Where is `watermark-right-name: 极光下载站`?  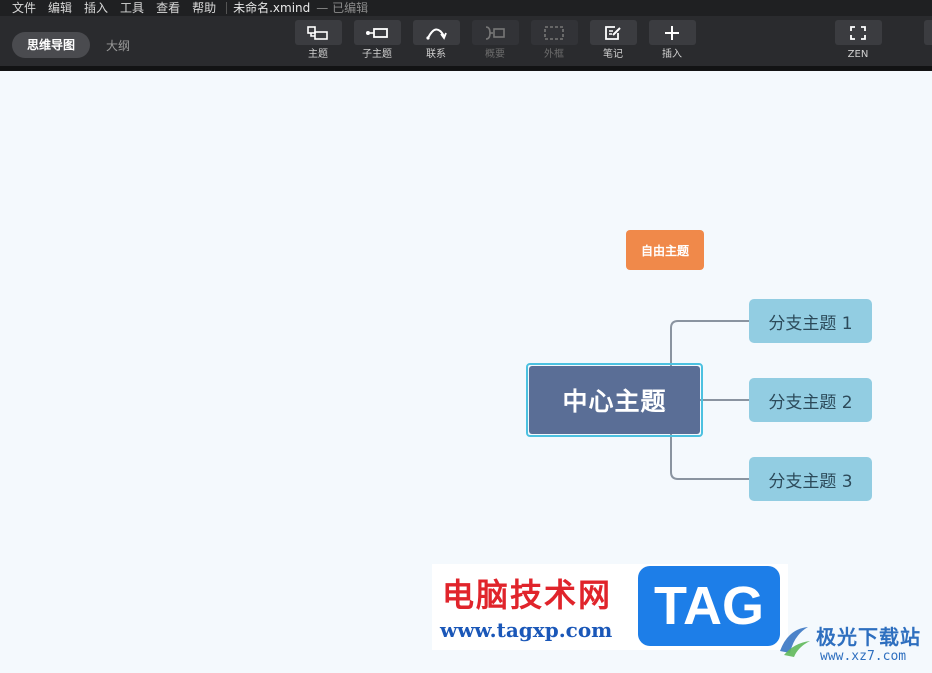
watermark-right-name: 极光下载站 is located at coordinates (868, 637).